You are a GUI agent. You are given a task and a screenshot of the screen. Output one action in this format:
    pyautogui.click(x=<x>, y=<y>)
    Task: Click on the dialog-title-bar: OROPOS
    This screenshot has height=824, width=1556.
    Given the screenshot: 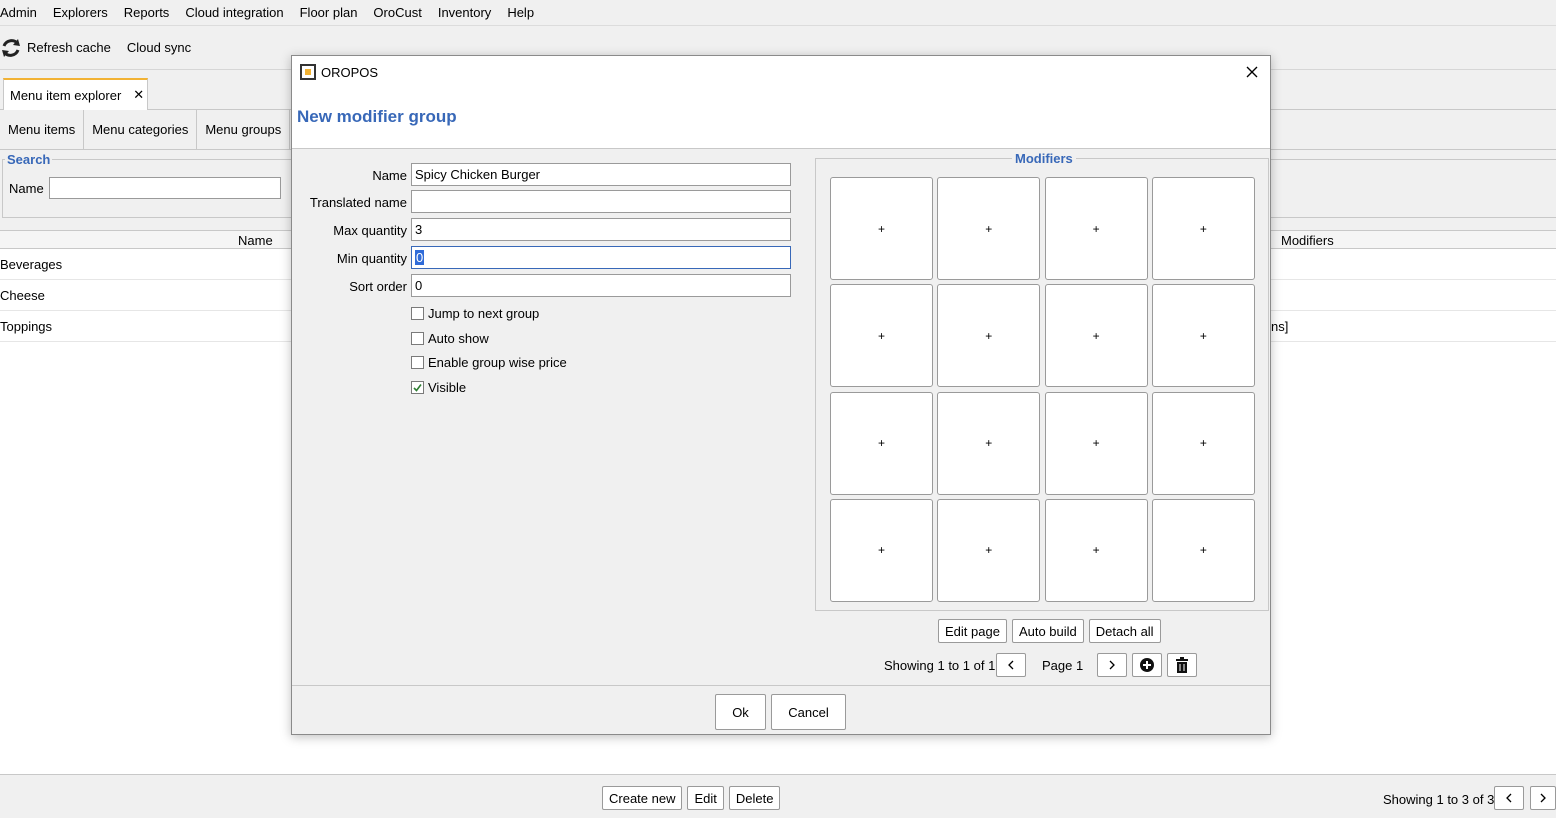 What is the action you would take?
    pyautogui.click(x=781, y=72)
    